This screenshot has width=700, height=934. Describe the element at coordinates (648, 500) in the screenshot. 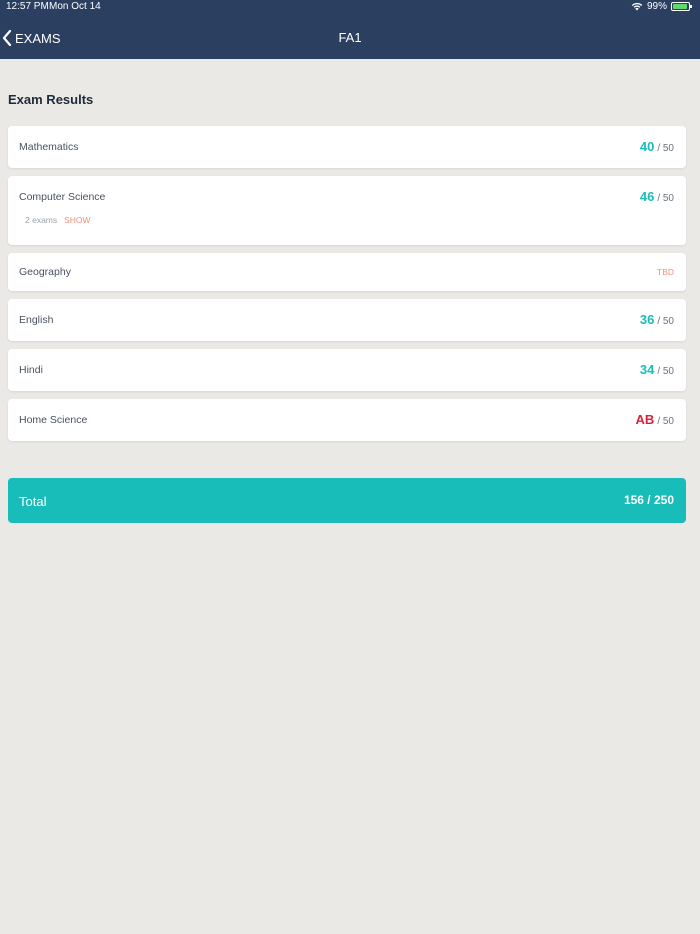

I see `total-value: 156 / 250` at that location.